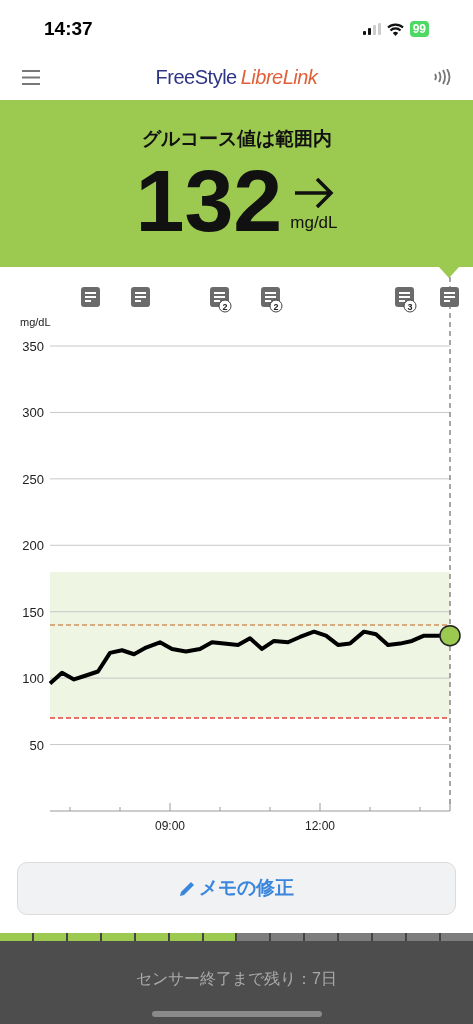  Describe the element at coordinates (33, 612) in the screenshot. I see `y-tick-label: 150` at that location.